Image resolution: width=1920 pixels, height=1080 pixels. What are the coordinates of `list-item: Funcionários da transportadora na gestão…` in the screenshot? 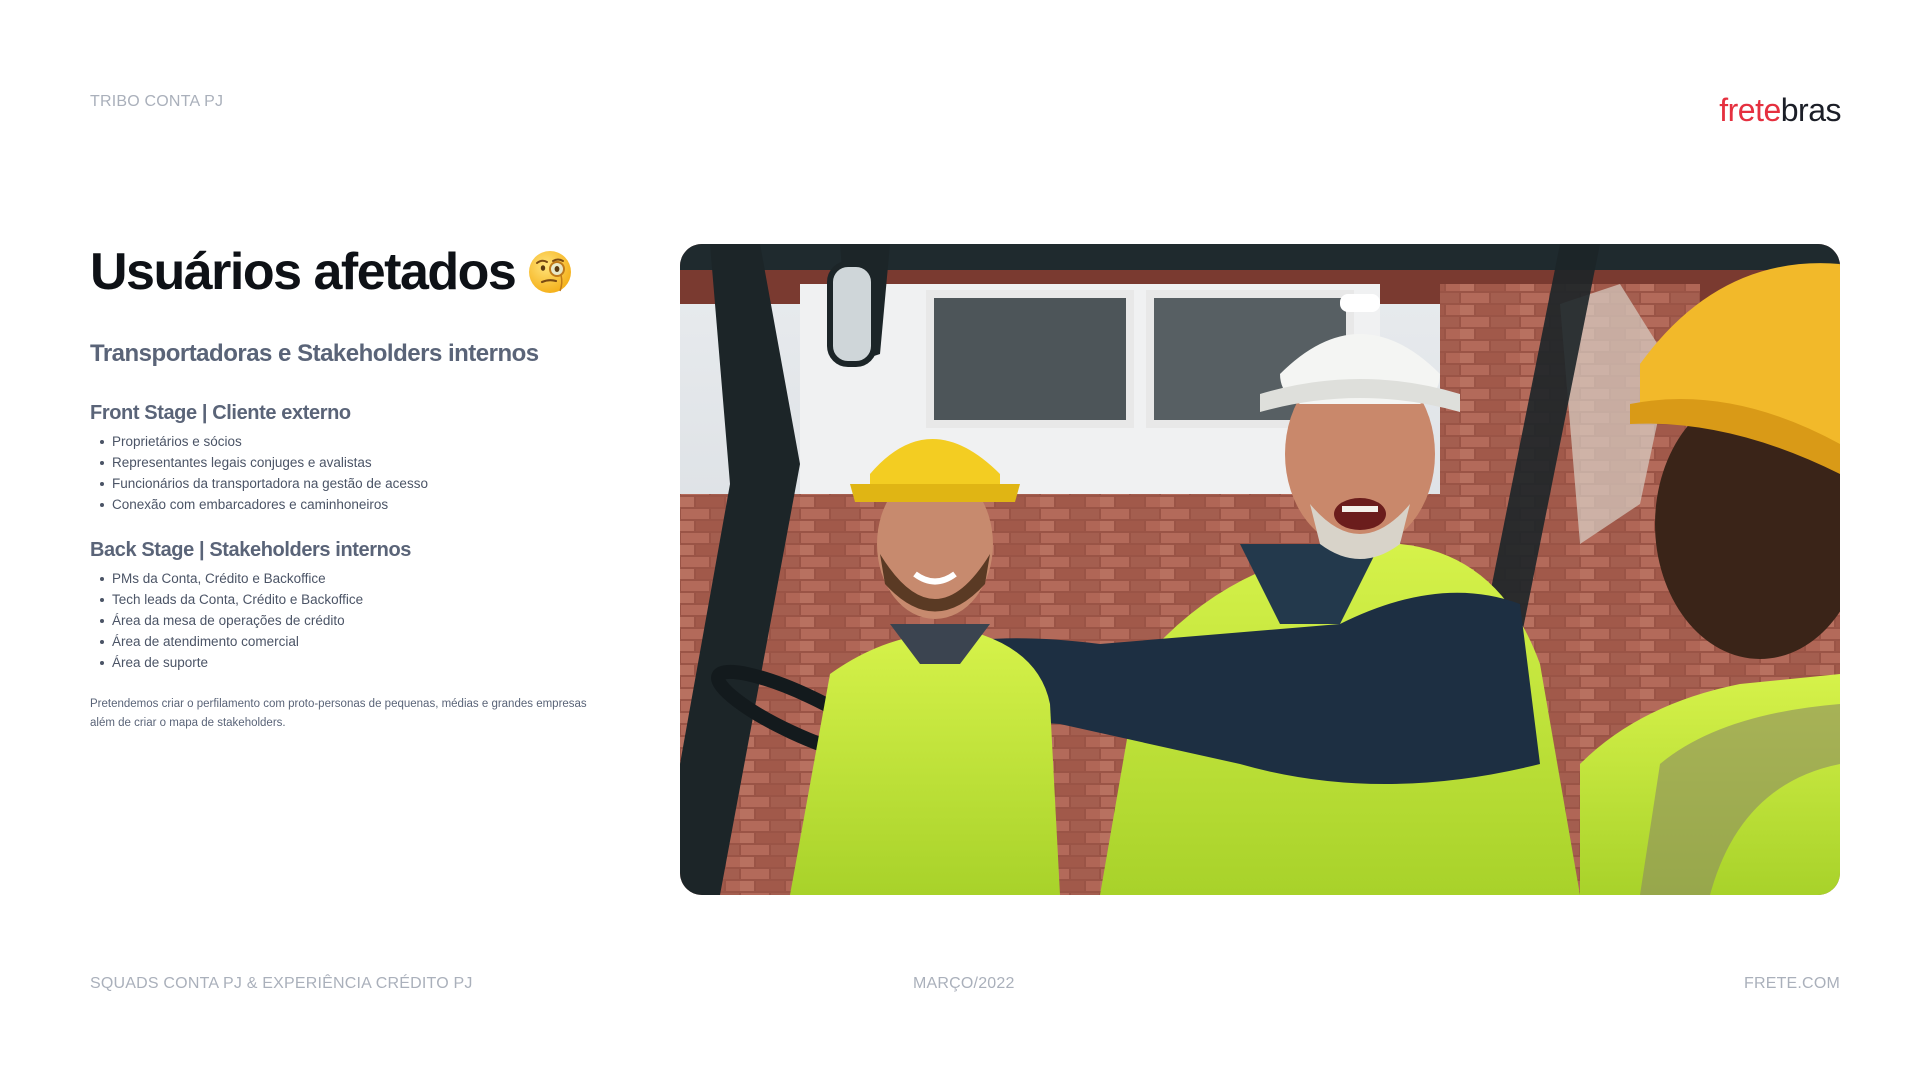 It's located at (264, 483).